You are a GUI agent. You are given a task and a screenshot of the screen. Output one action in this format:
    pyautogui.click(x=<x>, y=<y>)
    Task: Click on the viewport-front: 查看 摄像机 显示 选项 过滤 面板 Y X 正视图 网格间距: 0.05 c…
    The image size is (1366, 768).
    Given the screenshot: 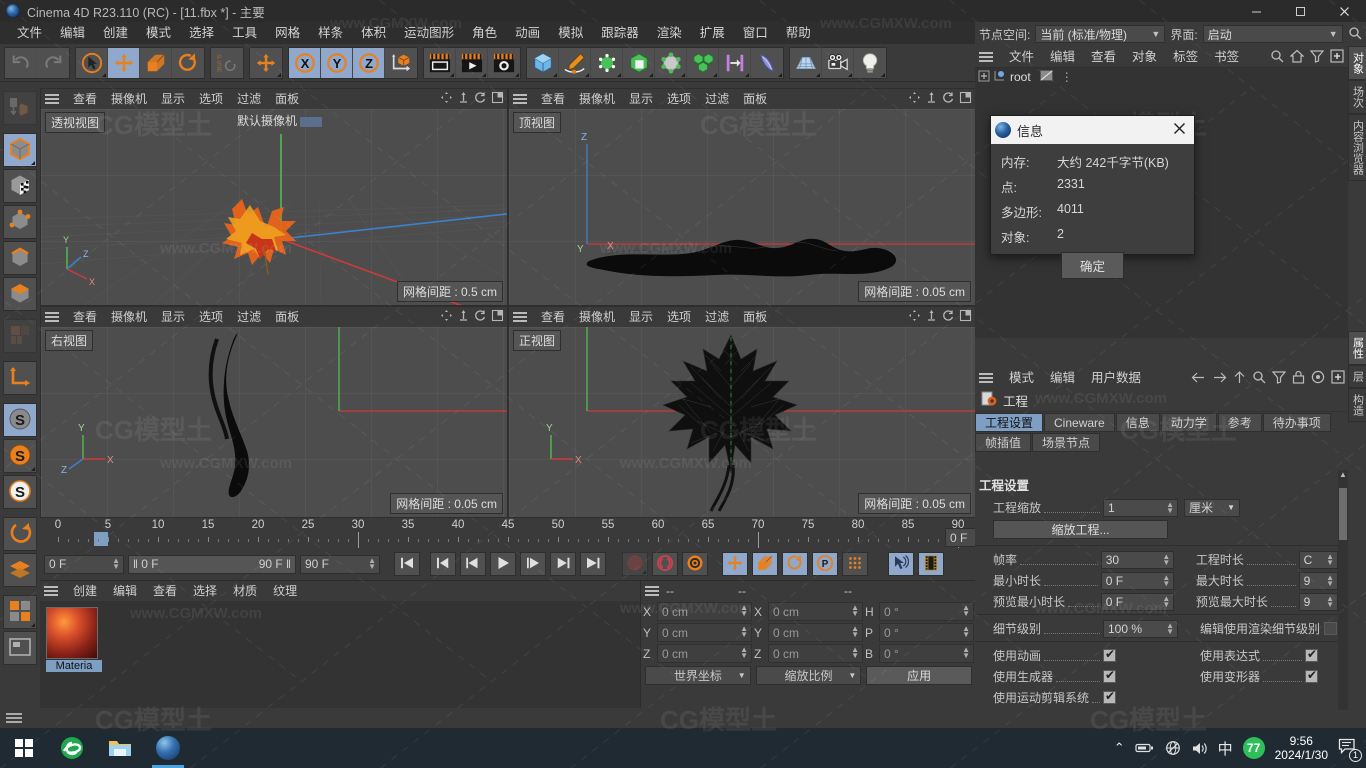 What is the action you would take?
    pyautogui.click(x=742, y=412)
    